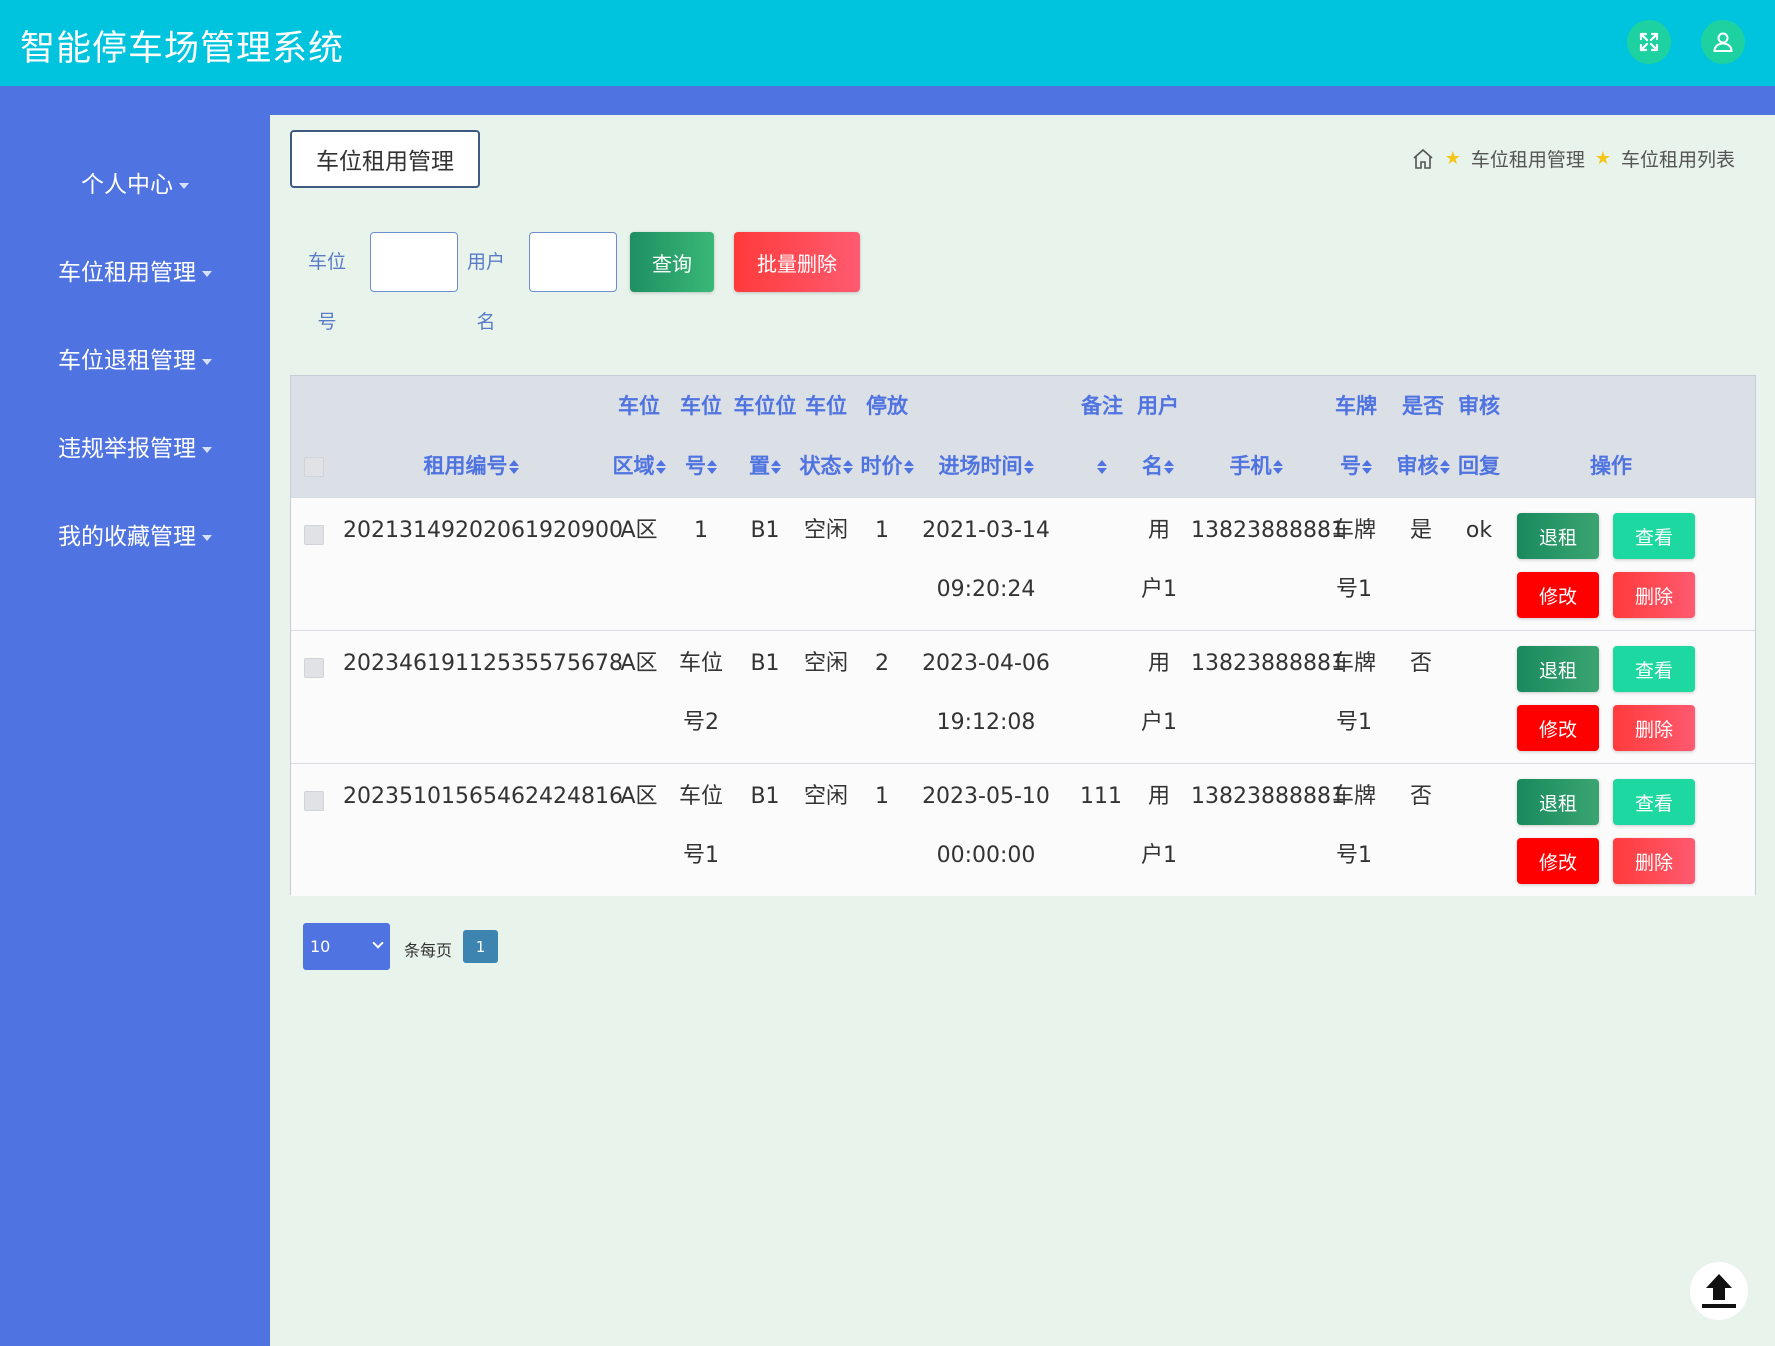  I want to click on cell-spot-no: 1, so click(701, 530).